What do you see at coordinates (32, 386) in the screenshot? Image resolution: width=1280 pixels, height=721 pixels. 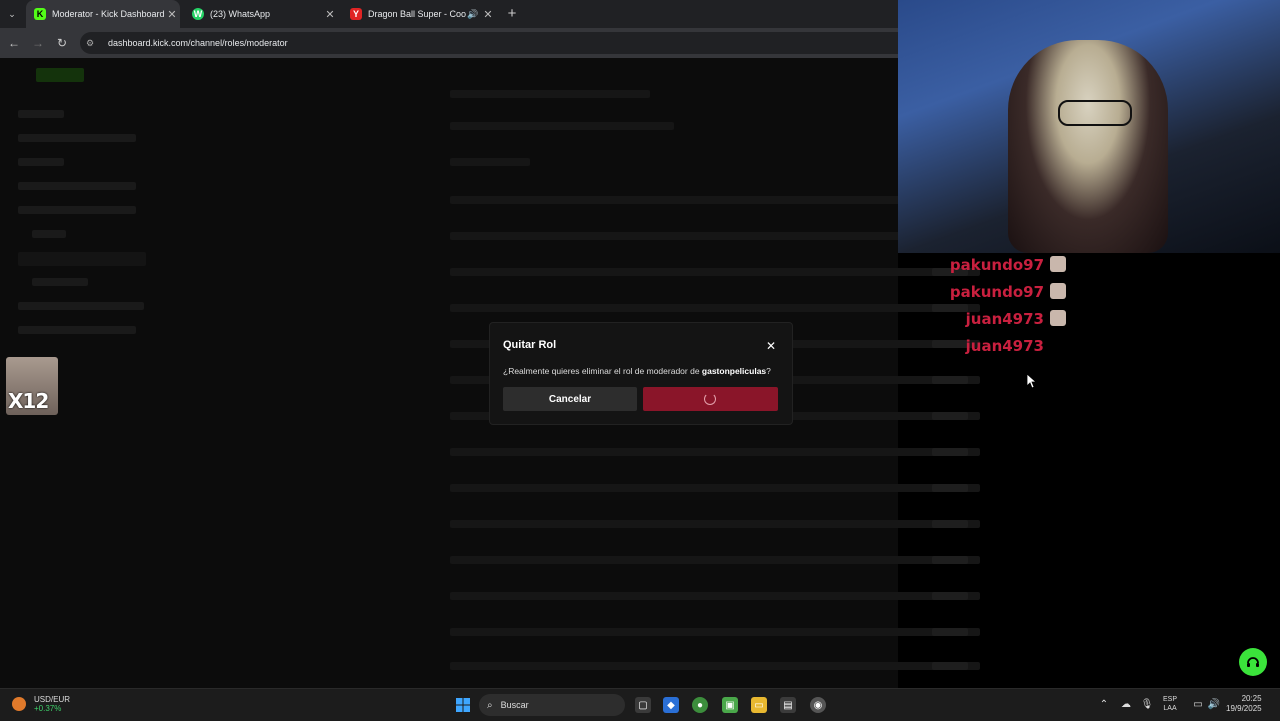 I see `hamster-overlay-image: X12` at bounding box center [32, 386].